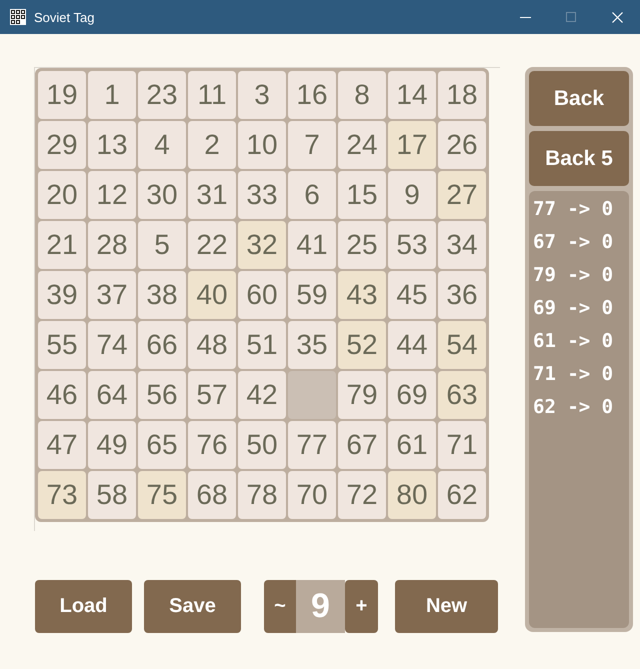 The width and height of the screenshot is (640, 669). Describe the element at coordinates (162, 95) in the screenshot. I see `number-tile: 23` at that location.